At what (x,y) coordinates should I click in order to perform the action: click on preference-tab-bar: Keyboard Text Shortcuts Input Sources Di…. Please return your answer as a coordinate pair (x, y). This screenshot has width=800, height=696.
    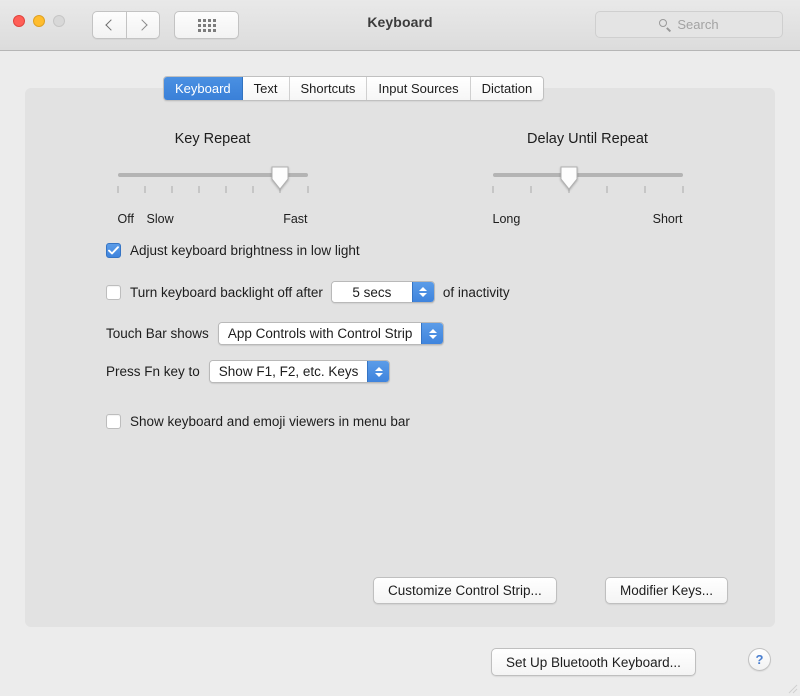
    Looking at the image, I should click on (354, 88).